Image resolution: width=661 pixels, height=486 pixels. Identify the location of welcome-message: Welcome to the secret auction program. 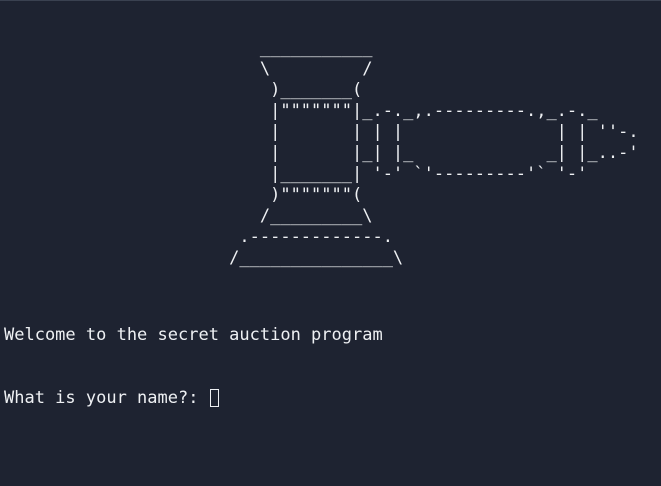
(193, 335).